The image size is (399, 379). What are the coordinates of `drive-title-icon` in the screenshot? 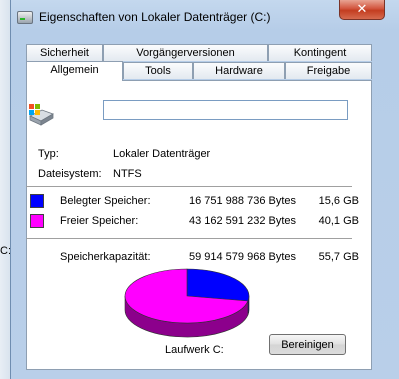 It's located at (25, 17).